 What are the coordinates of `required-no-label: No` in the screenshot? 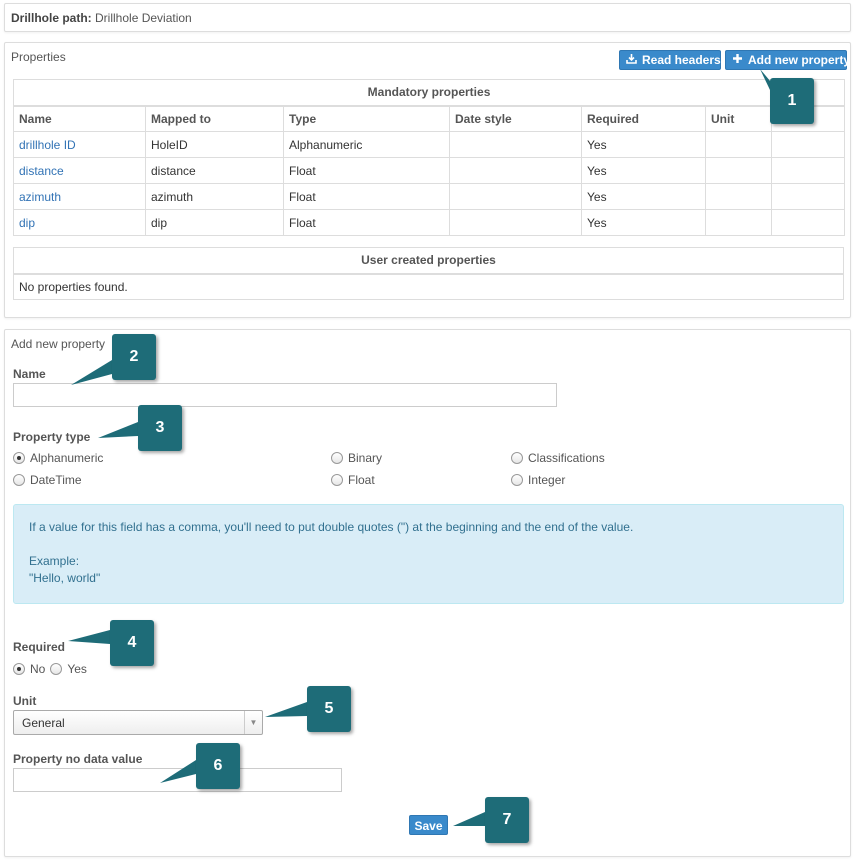 It's located at (38, 669).